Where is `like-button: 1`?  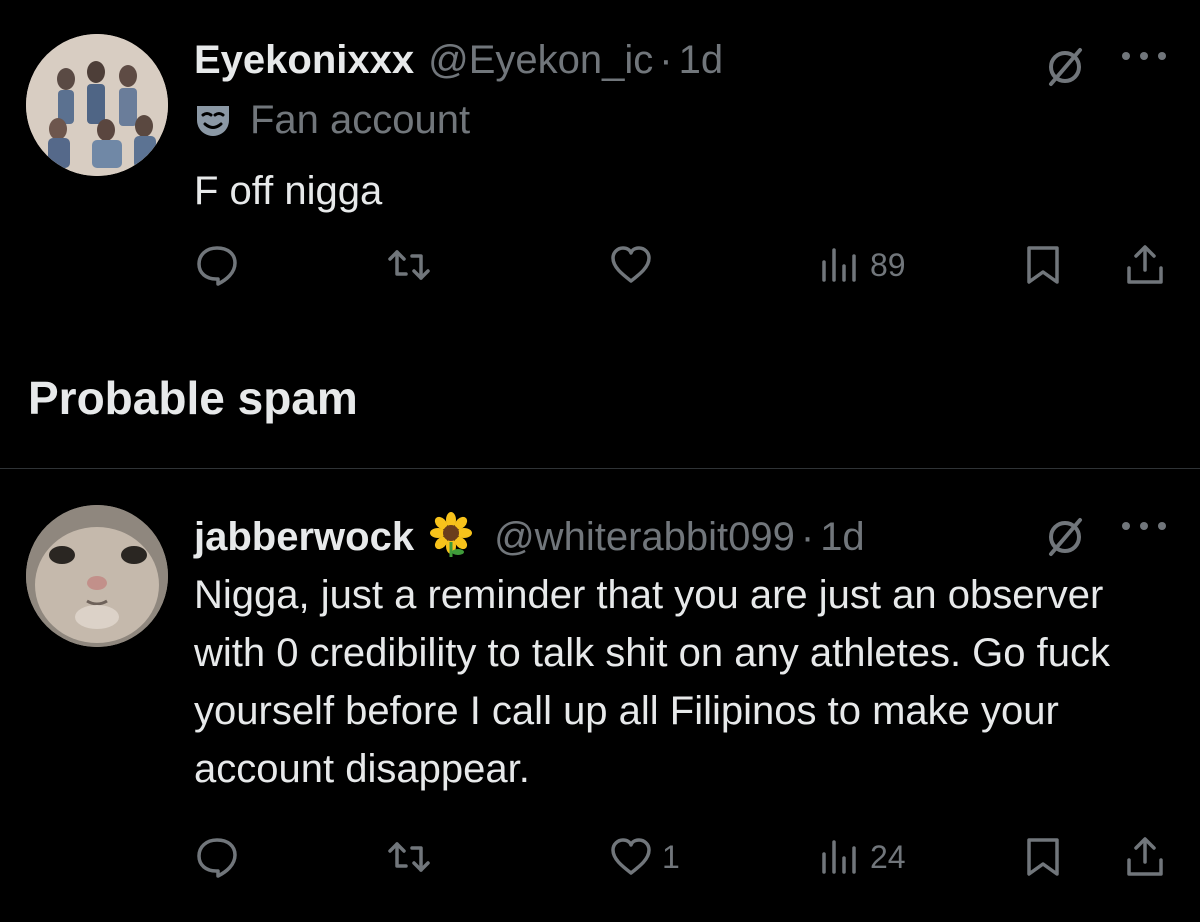 like-button: 1 is located at coordinates (644, 857).